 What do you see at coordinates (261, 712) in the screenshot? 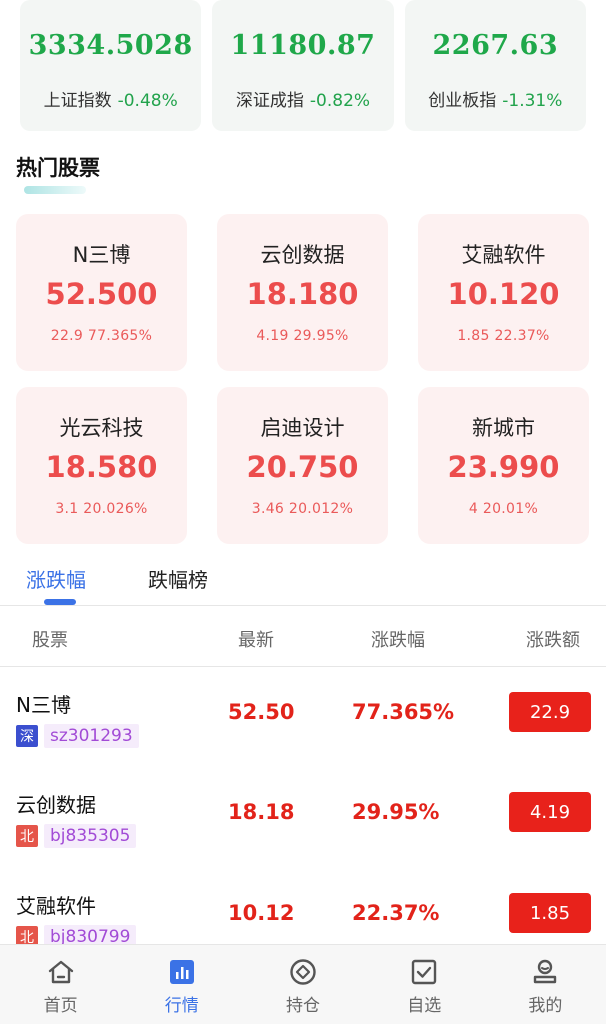
I see `latest-price: 52.50` at bounding box center [261, 712].